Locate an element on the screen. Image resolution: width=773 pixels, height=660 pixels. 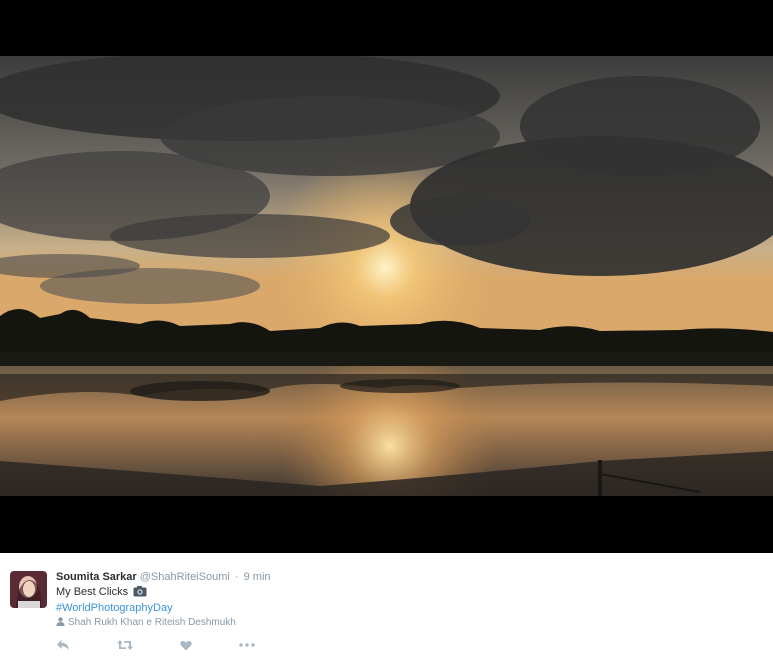
retweet-icon is located at coordinates (125, 645).